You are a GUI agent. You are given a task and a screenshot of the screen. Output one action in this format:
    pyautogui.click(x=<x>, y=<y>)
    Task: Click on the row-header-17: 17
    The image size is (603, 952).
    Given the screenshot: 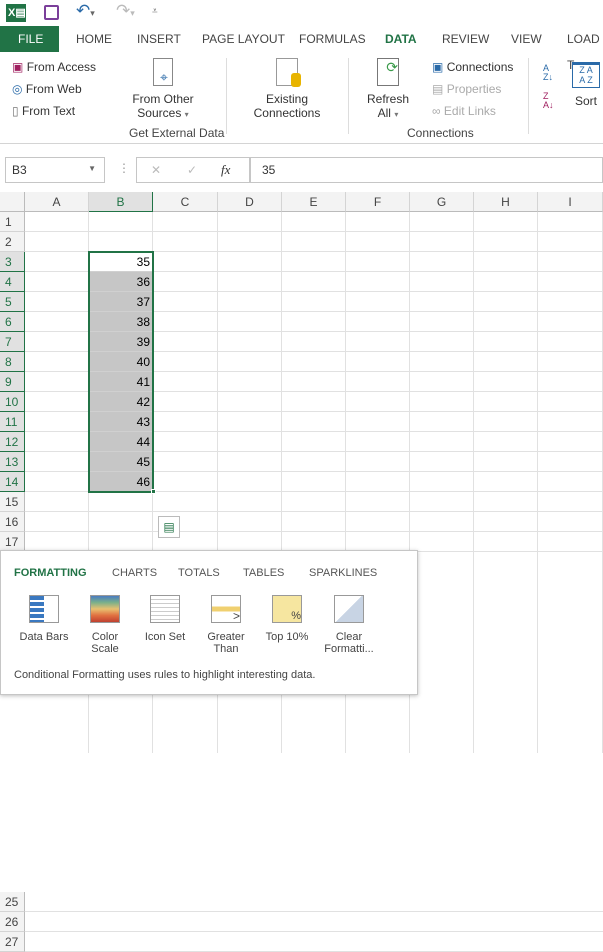 What is the action you would take?
    pyautogui.click(x=12, y=542)
    